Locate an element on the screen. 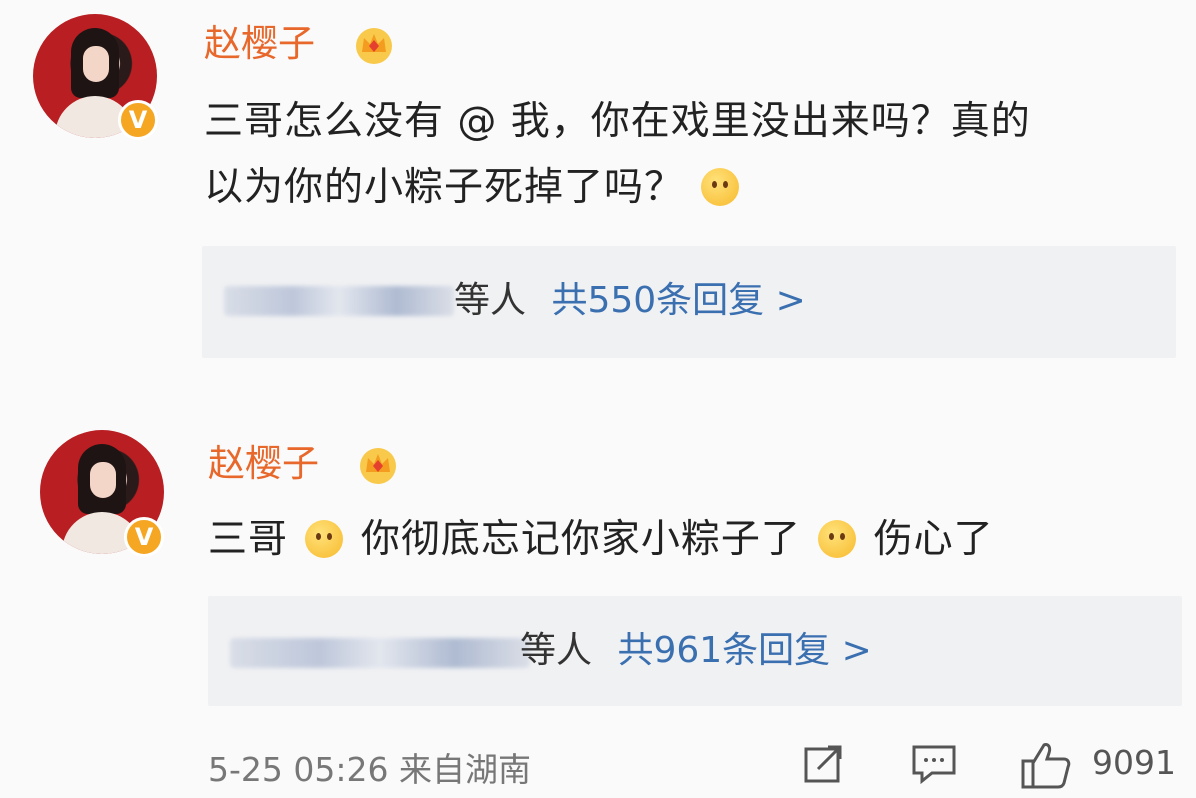  reply-summary: 等人 共961条回复 > is located at coordinates (695, 651).